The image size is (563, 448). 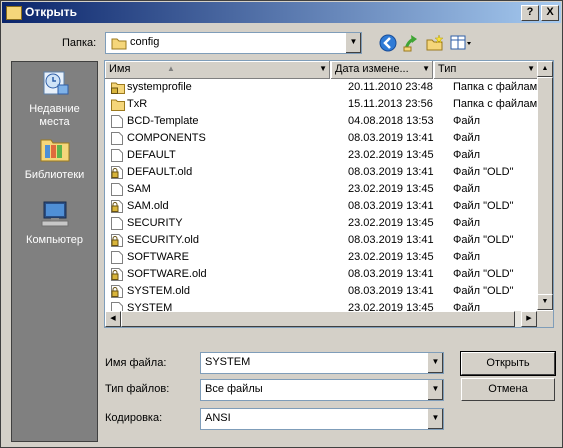 What do you see at coordinates (281, 12) in the screenshot?
I see `title-bar: Открыть ? X` at bounding box center [281, 12].